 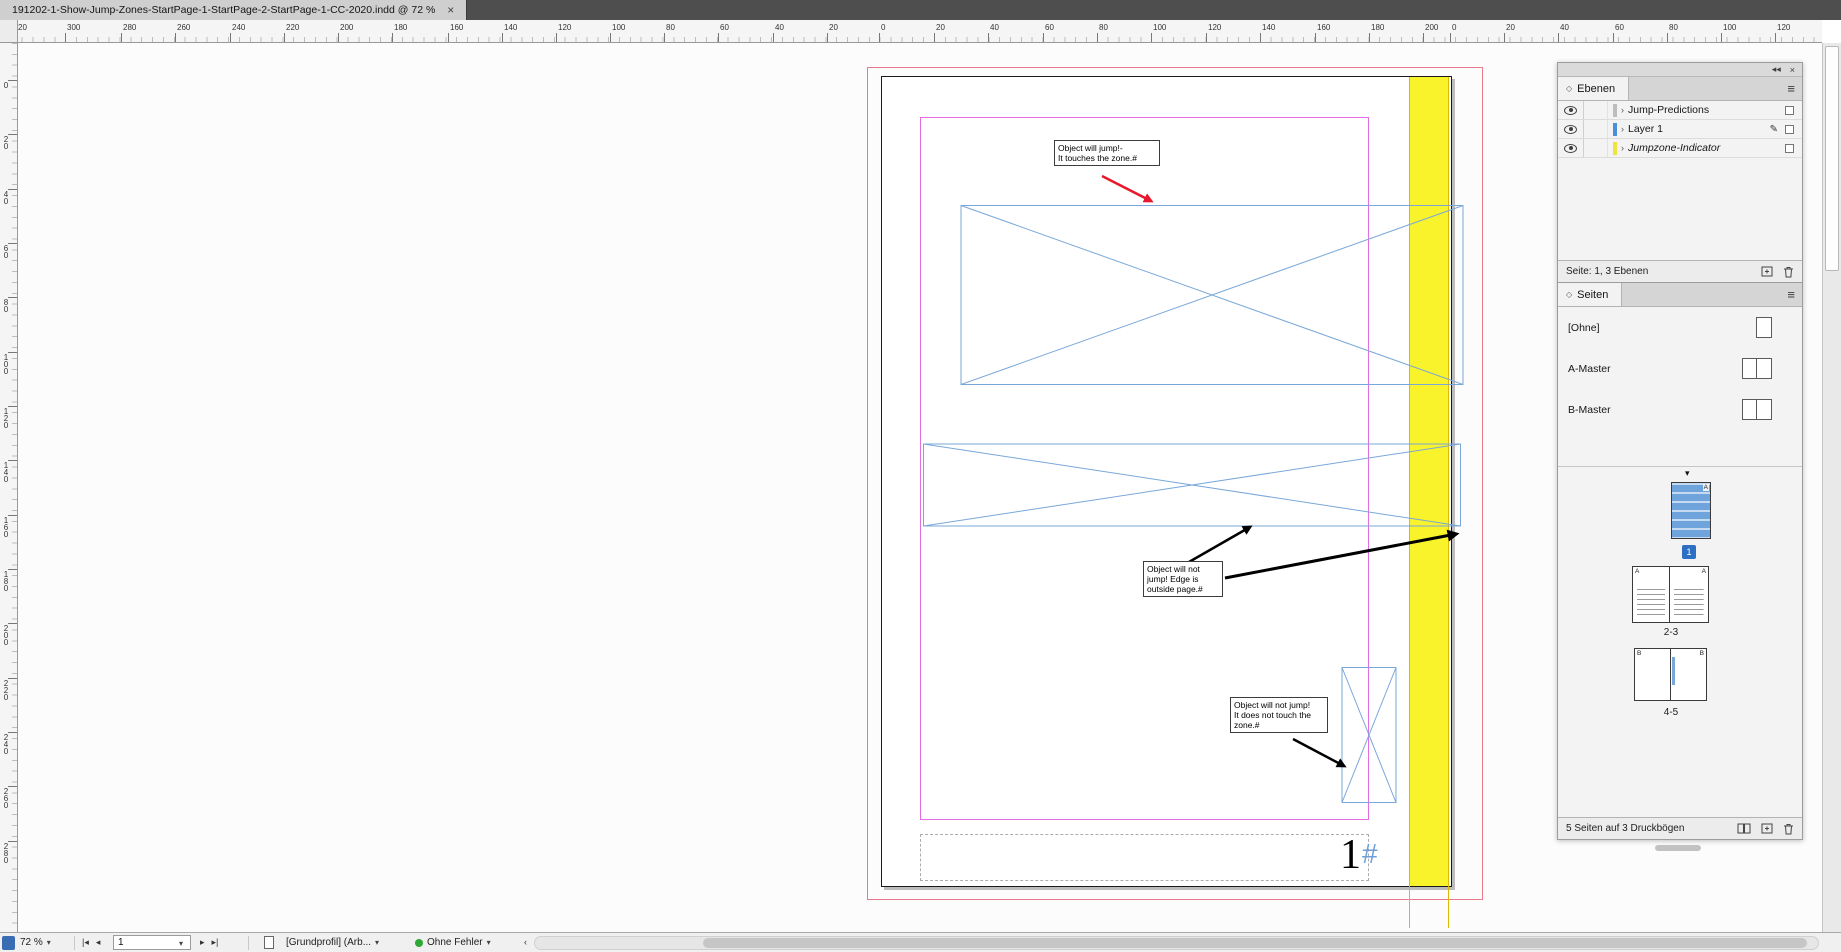 What do you see at coordinates (1454, 27) in the screenshot?
I see `ruler-label: 0` at bounding box center [1454, 27].